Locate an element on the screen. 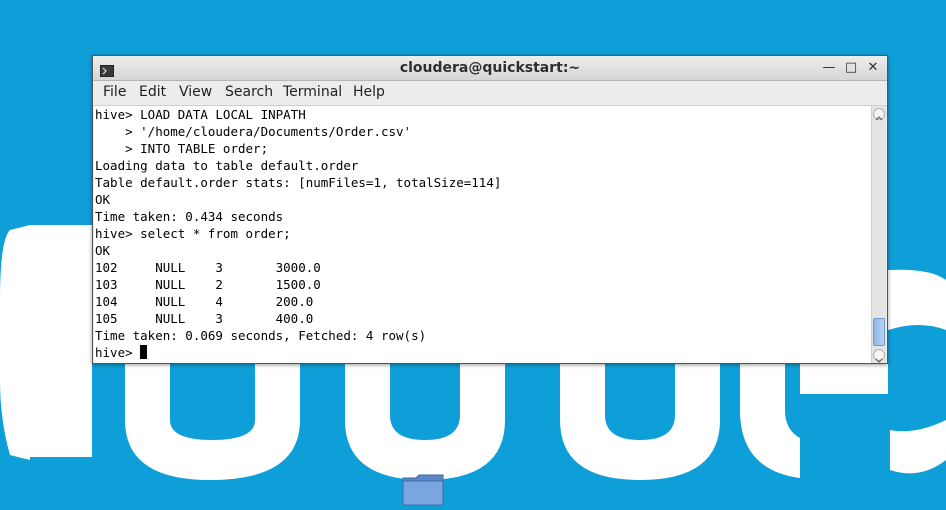 The height and width of the screenshot is (510, 946). scroll-up-icon is located at coordinates (879, 114).